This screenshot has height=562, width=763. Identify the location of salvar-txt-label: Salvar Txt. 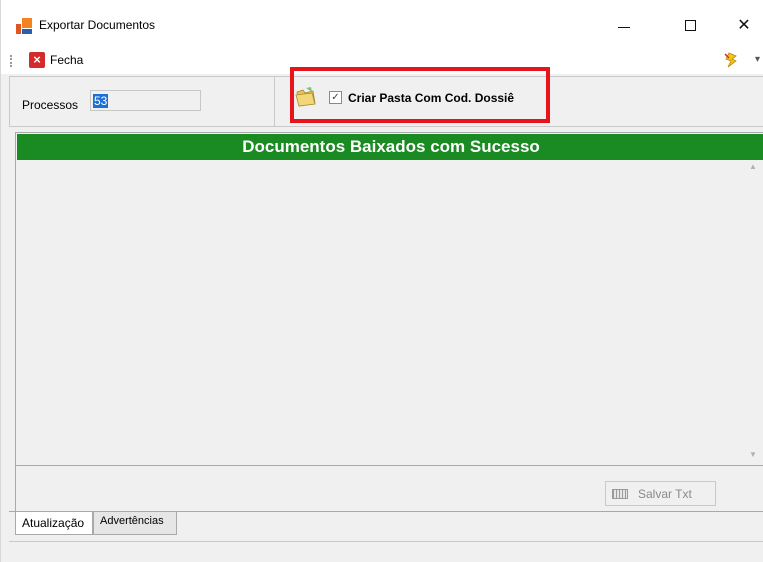
(665, 493).